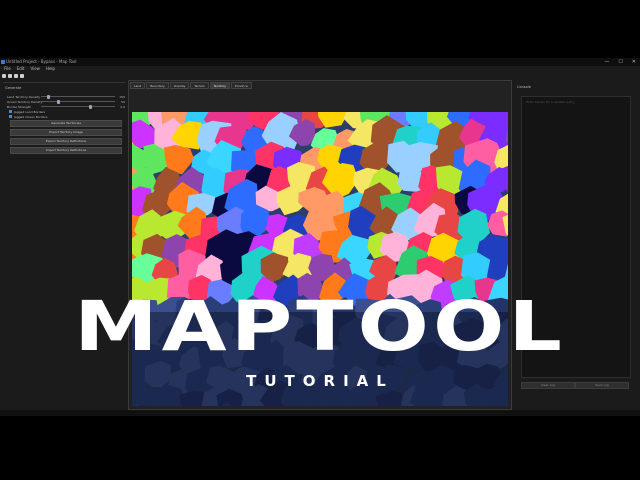 The width and height of the screenshot is (640, 480). Describe the element at coordinates (16, 76) in the screenshot. I see `save-icon` at that location.